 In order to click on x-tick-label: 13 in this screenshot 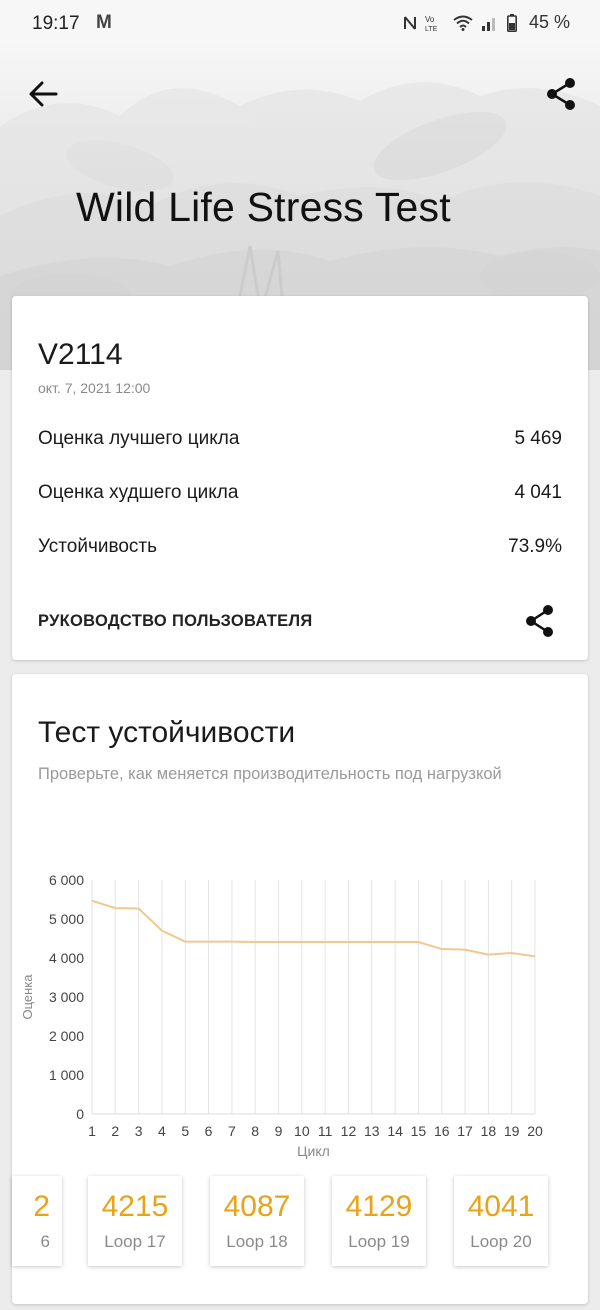, I will do `click(372, 1131)`.